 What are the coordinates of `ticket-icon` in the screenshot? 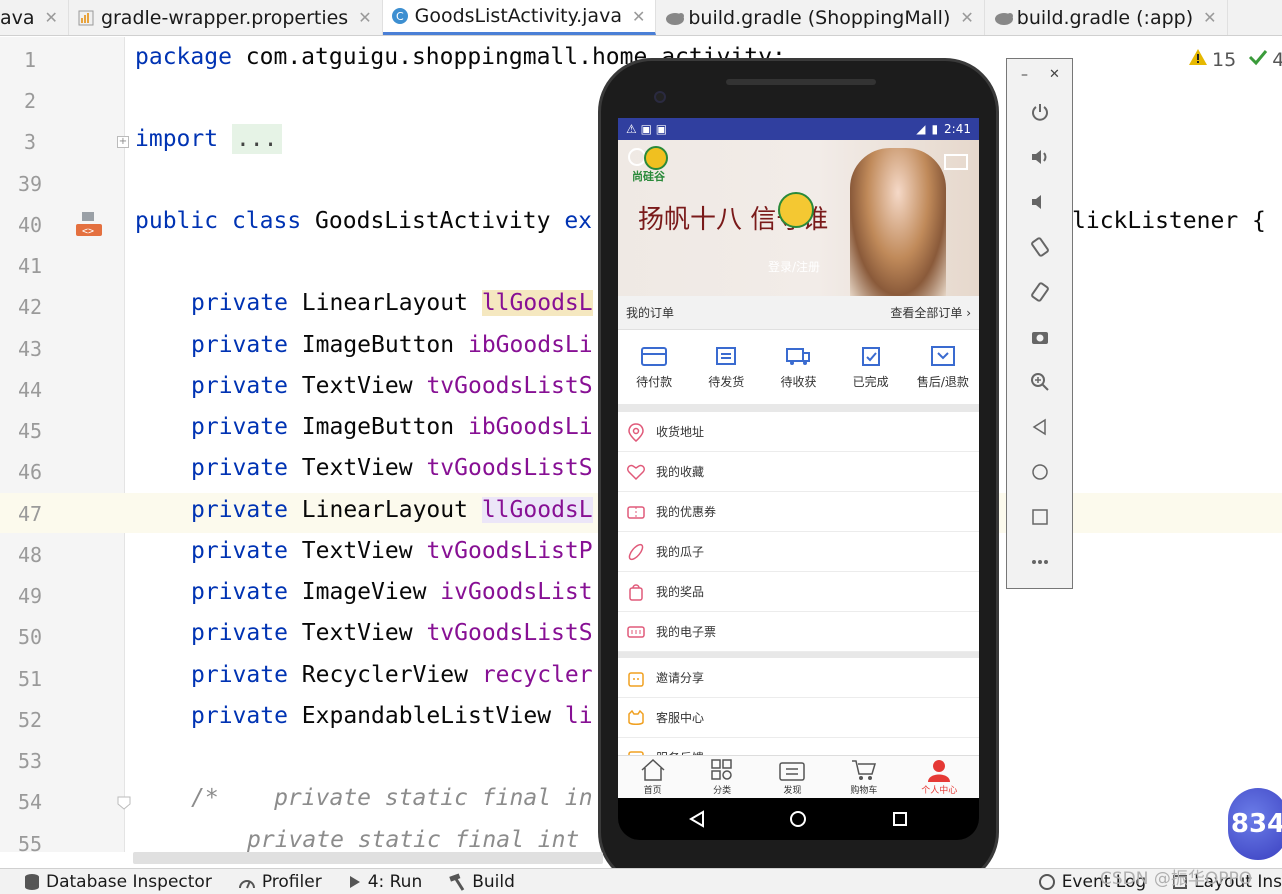 It's located at (636, 631).